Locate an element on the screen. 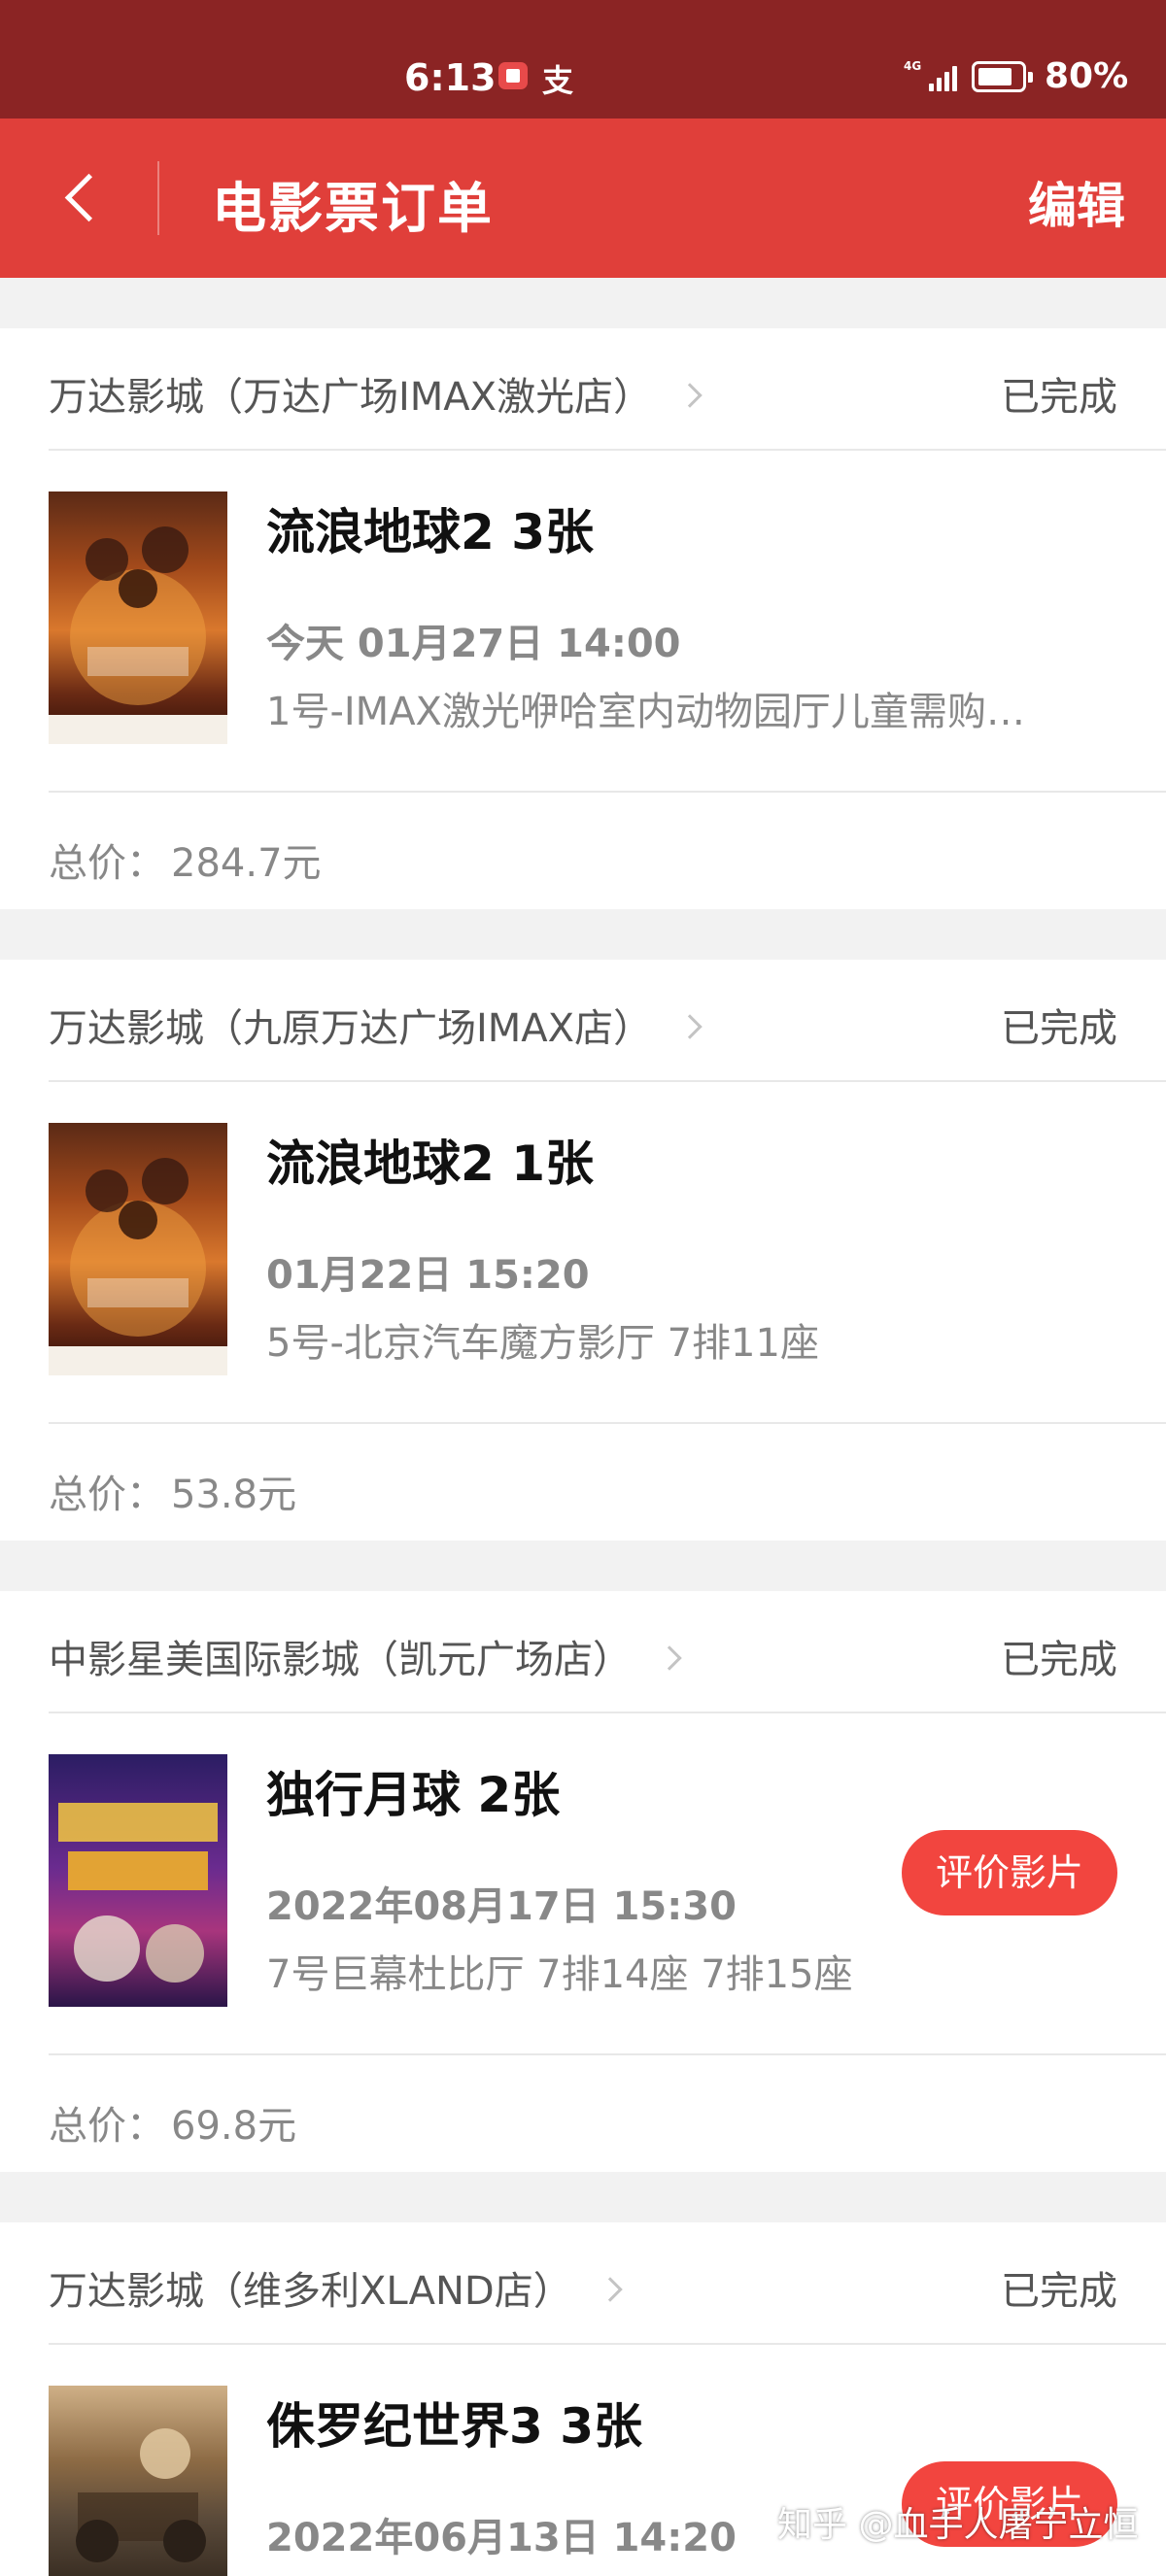 The height and width of the screenshot is (2576, 1166). hall-seat: 5号-北京汽车魔方影厅 7排11座 is located at coordinates (542, 1343).